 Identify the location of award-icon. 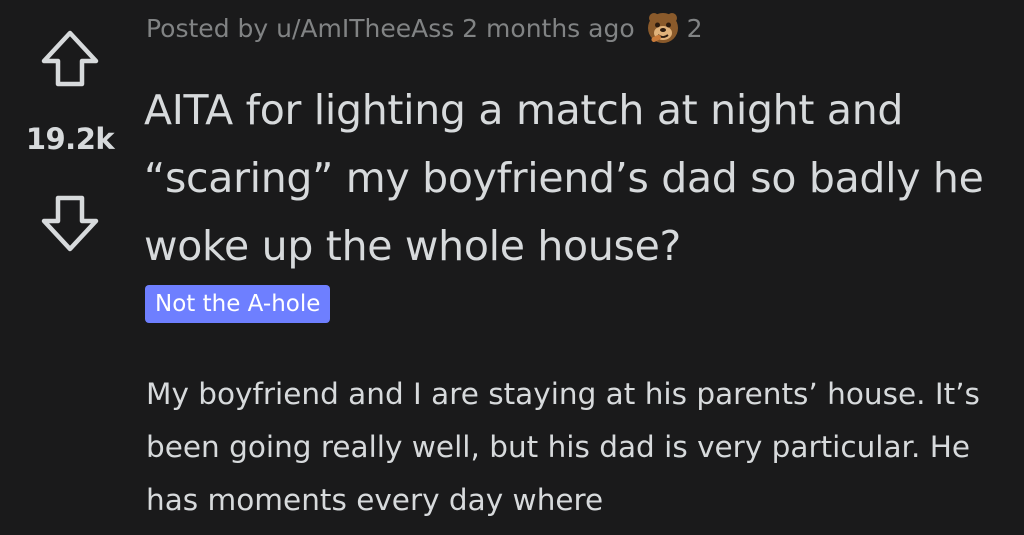
(663, 28).